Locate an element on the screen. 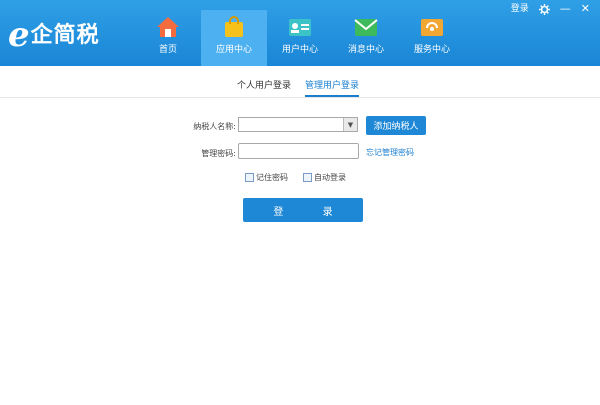 Image resolution: width=600 pixels, height=405 pixels. logo-mark: e is located at coordinates (19, 35).